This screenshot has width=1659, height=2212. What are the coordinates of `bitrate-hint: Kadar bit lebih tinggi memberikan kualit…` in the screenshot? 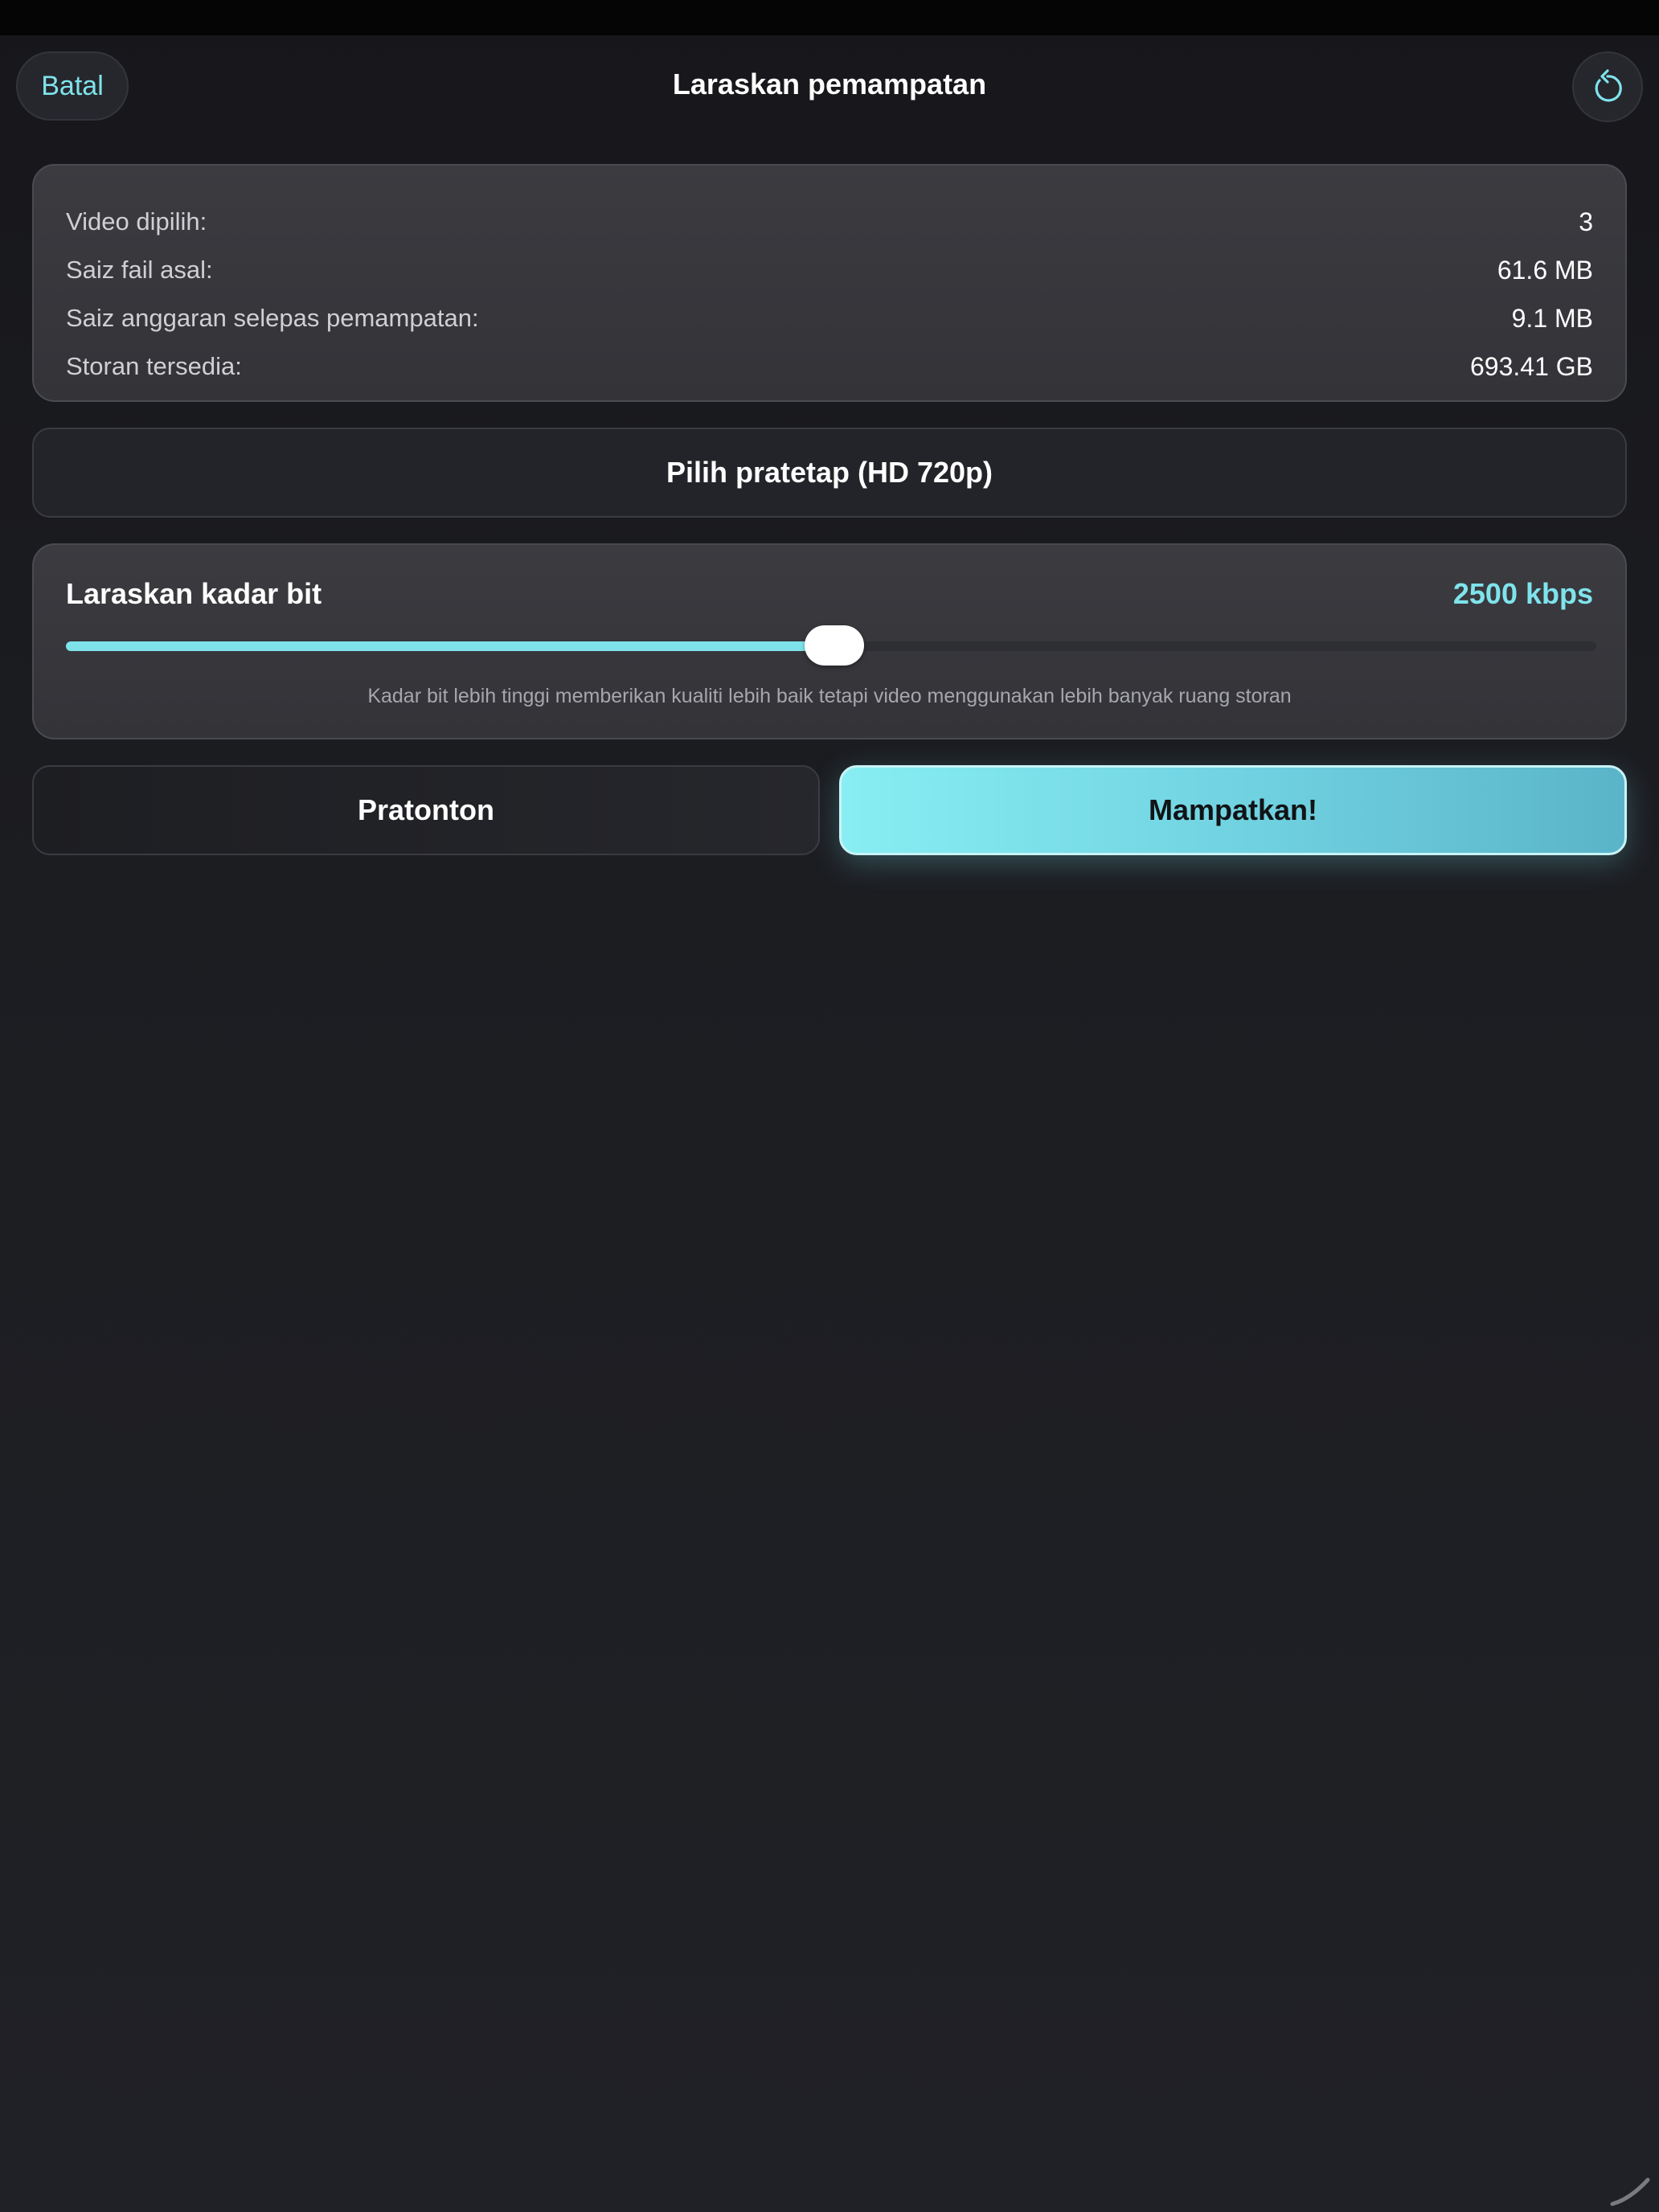 It's located at (829, 696).